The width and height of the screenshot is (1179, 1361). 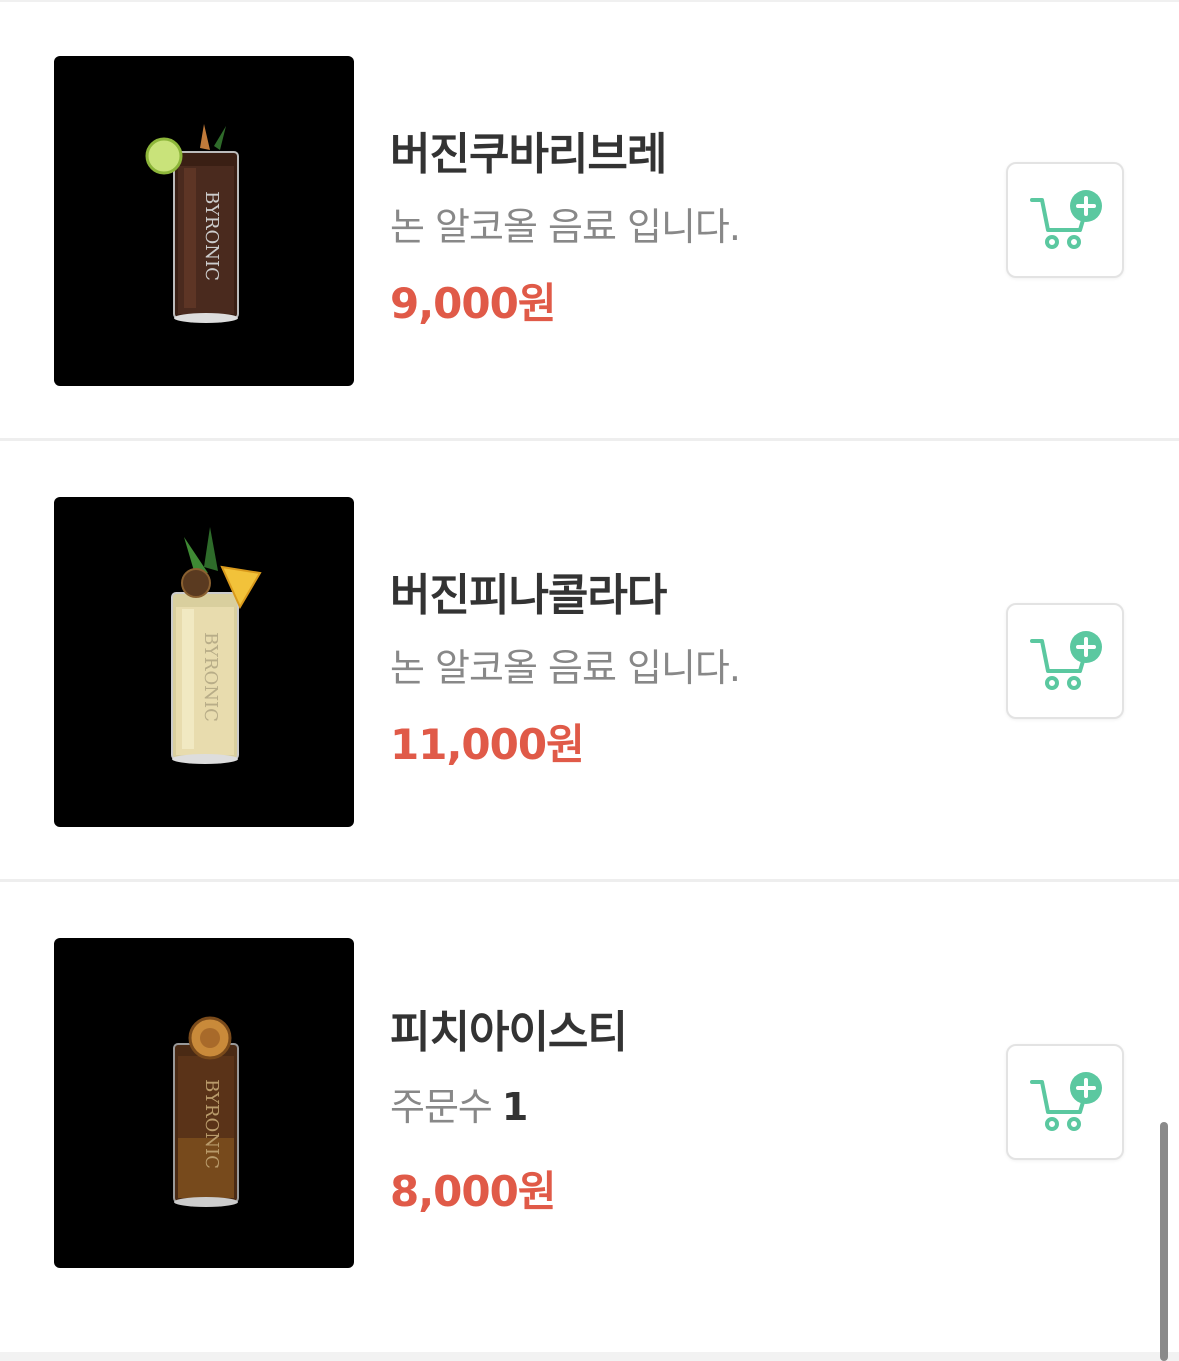 What do you see at coordinates (509, 1032) in the screenshot?
I see `item-name: 피치아이스티` at bounding box center [509, 1032].